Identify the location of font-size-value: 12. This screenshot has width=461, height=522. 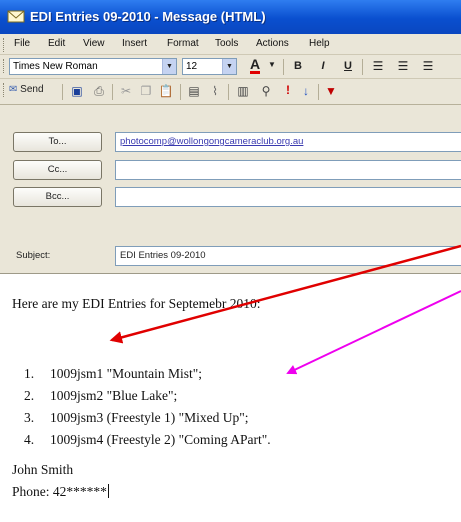
(192, 66).